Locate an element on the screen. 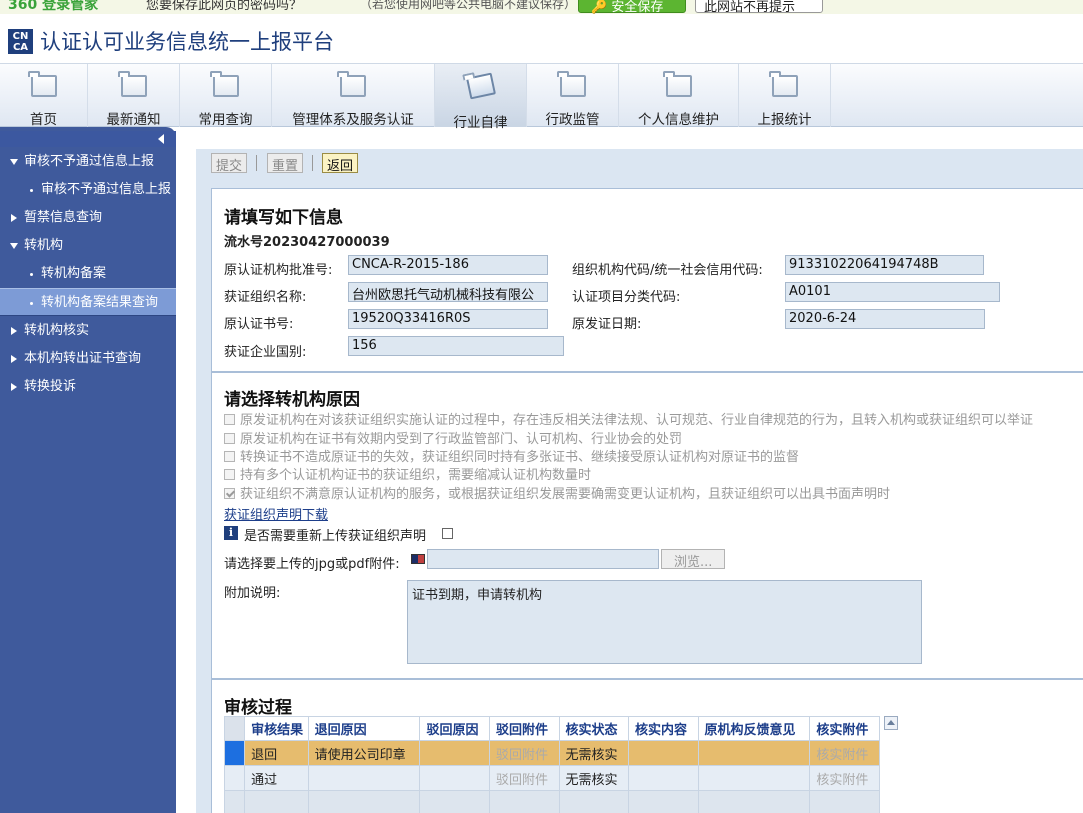  nav-management-cert: 管理体系及服务认证 is located at coordinates (353, 96).